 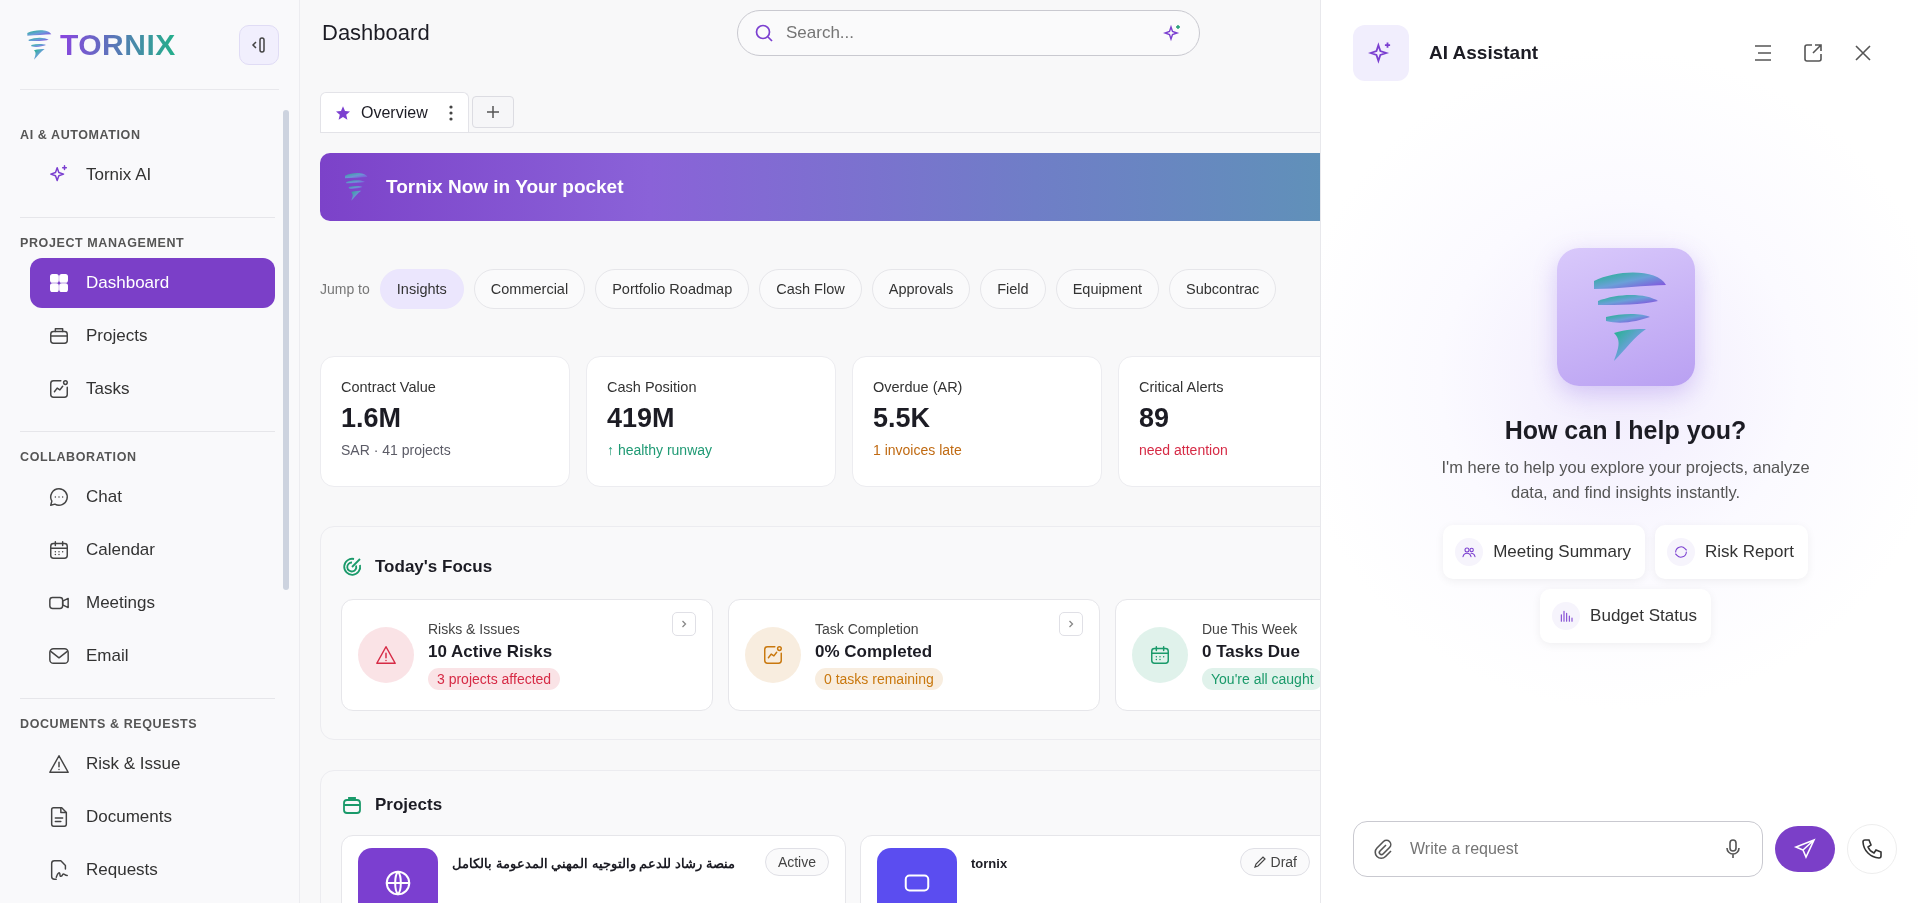 I want to click on suggestion-button: Meeting Summary, so click(x=1544, y=551).